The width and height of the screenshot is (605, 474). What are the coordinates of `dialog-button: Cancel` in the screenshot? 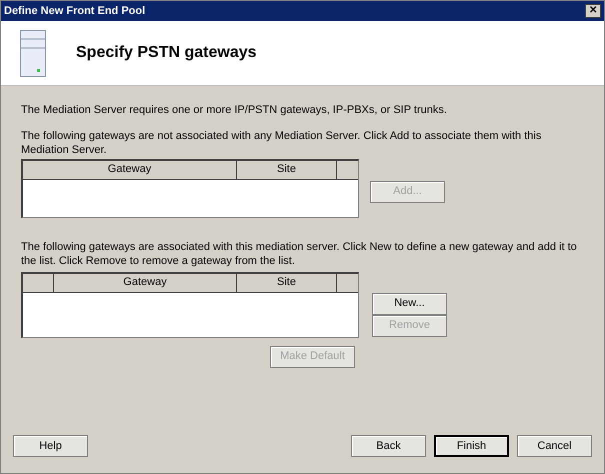 It's located at (554, 446).